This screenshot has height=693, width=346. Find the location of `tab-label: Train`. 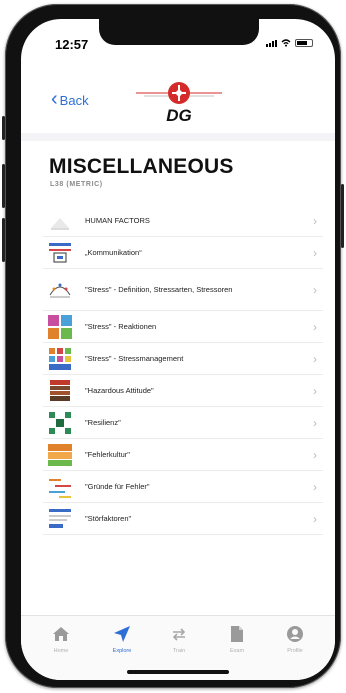

tab-label: Train is located at coordinates (179, 651).